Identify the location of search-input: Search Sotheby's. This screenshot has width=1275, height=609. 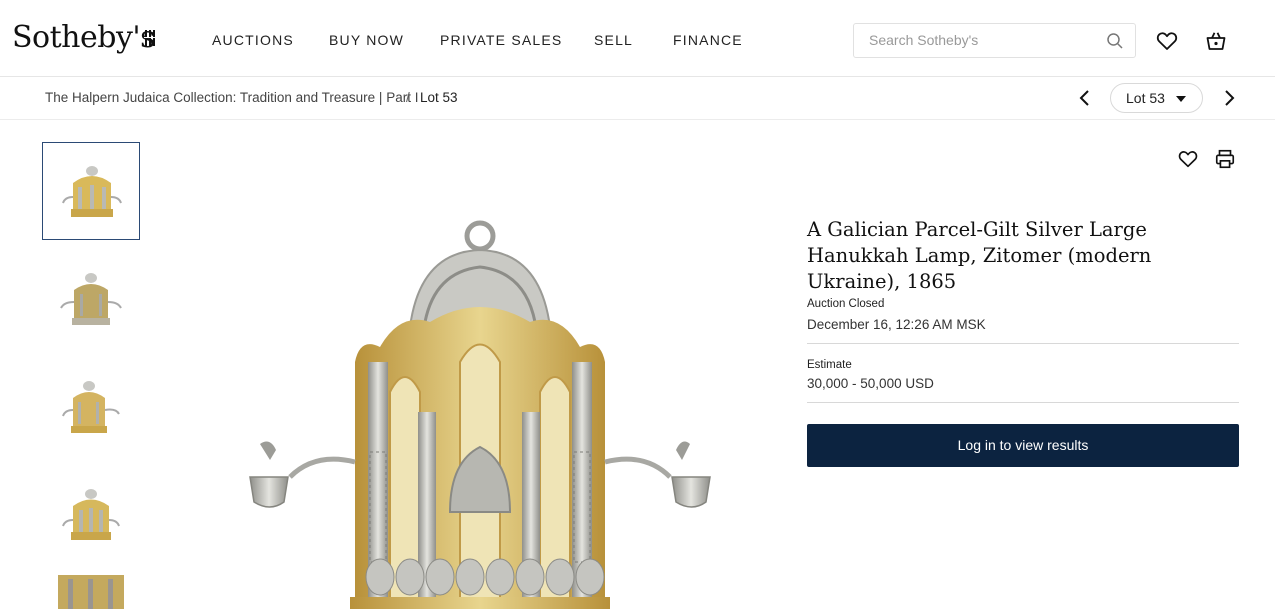
(994, 40).